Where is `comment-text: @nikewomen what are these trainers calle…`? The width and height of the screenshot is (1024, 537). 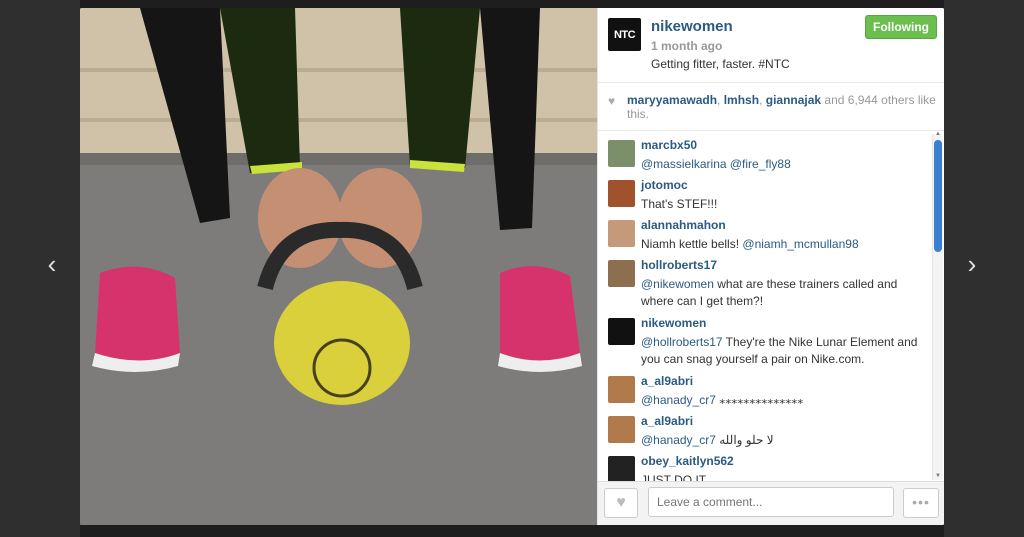 comment-text: @nikewomen what are these trainers calle… is located at coordinates (786, 293).